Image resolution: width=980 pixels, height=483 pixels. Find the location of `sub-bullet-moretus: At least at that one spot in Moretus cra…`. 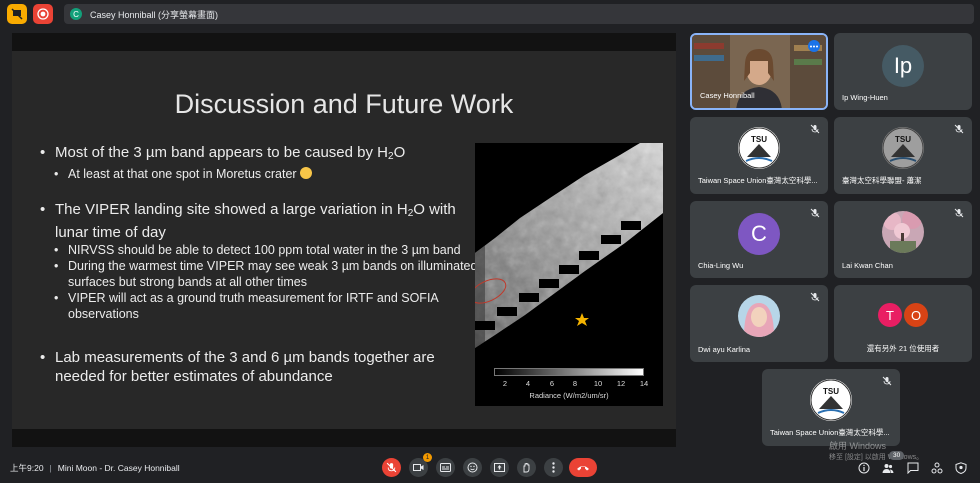

sub-bullet-moretus: At least at that one spot in Moretus cra… is located at coordinates (260, 174).